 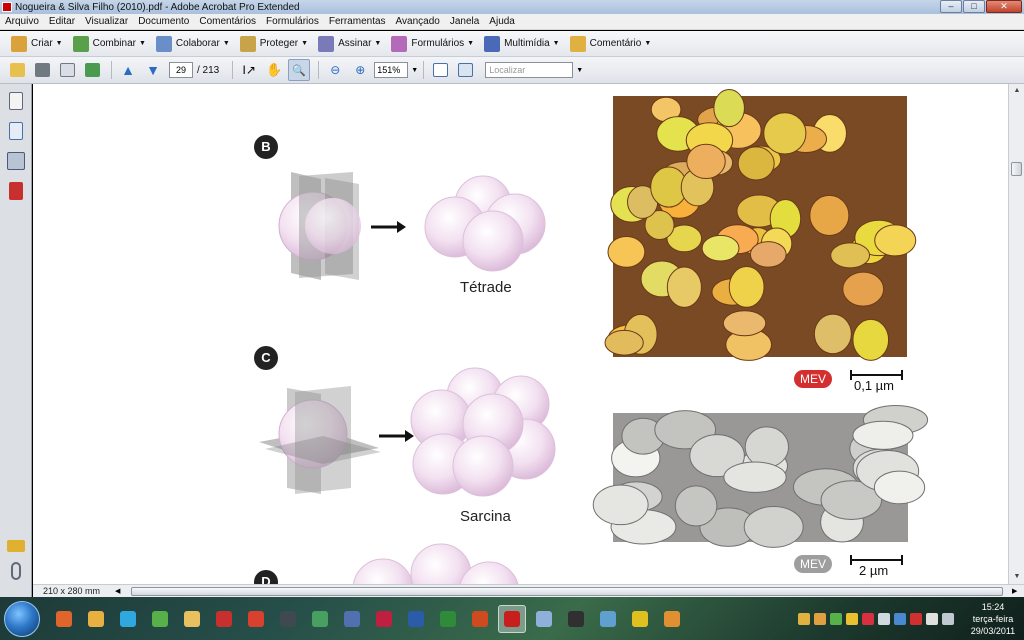 I want to click on sarcina-division-diagram, so click(x=320, y=440).